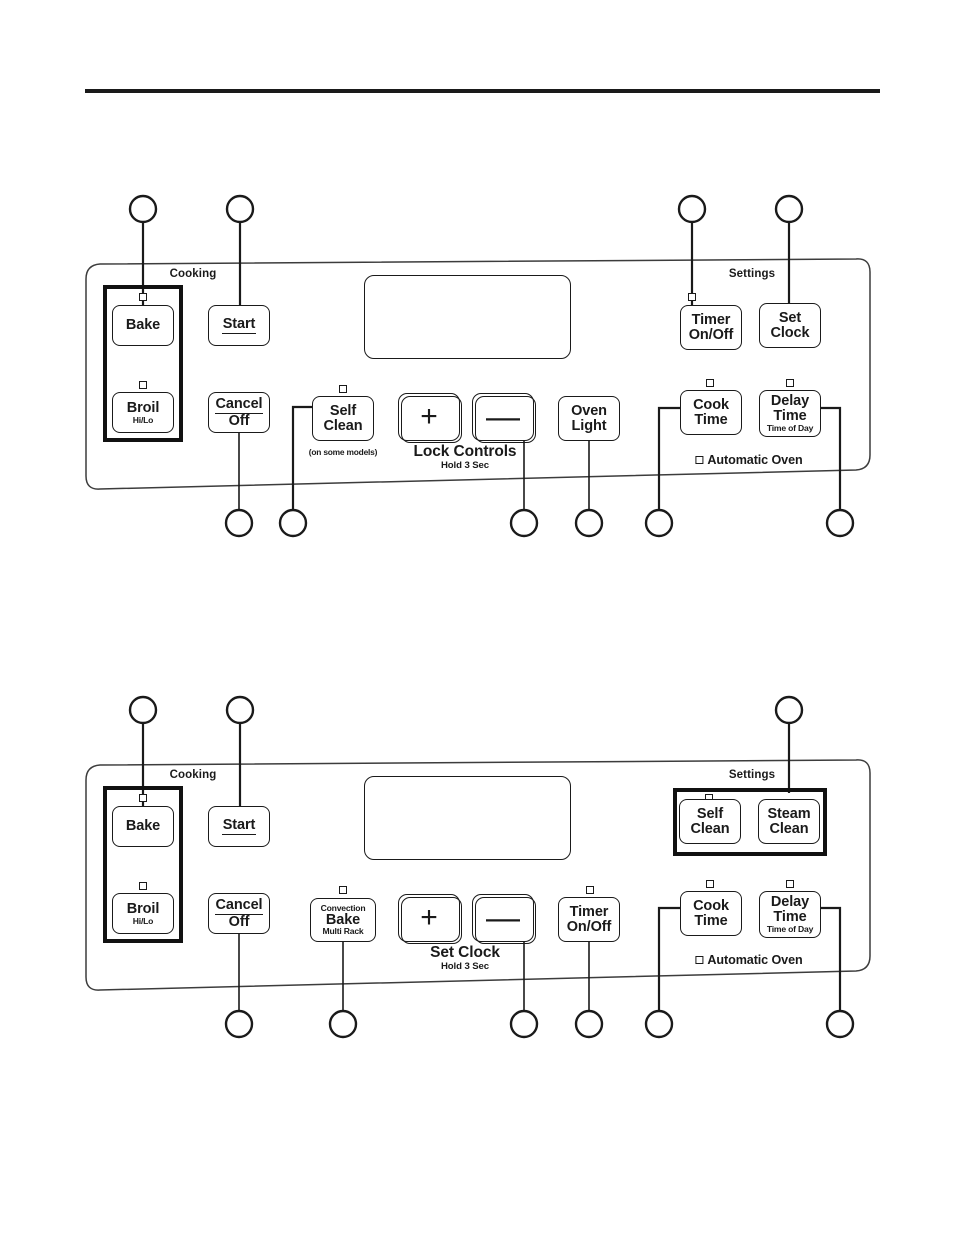 The image size is (954, 1235). I want to click on oven-light-button: Oven Light, so click(589, 418).